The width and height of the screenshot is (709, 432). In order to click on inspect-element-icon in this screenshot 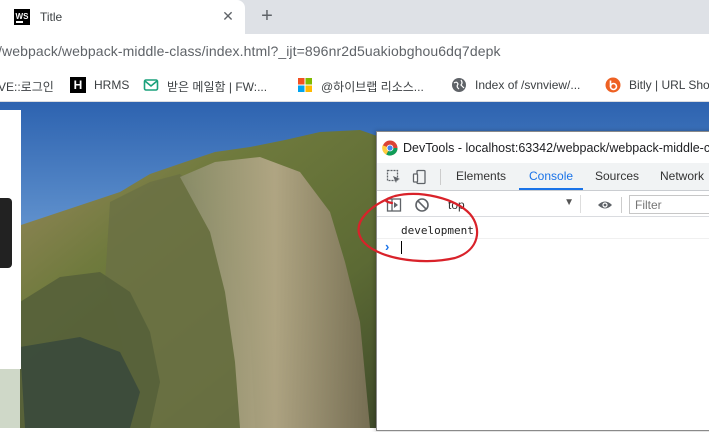, I will do `click(394, 177)`.